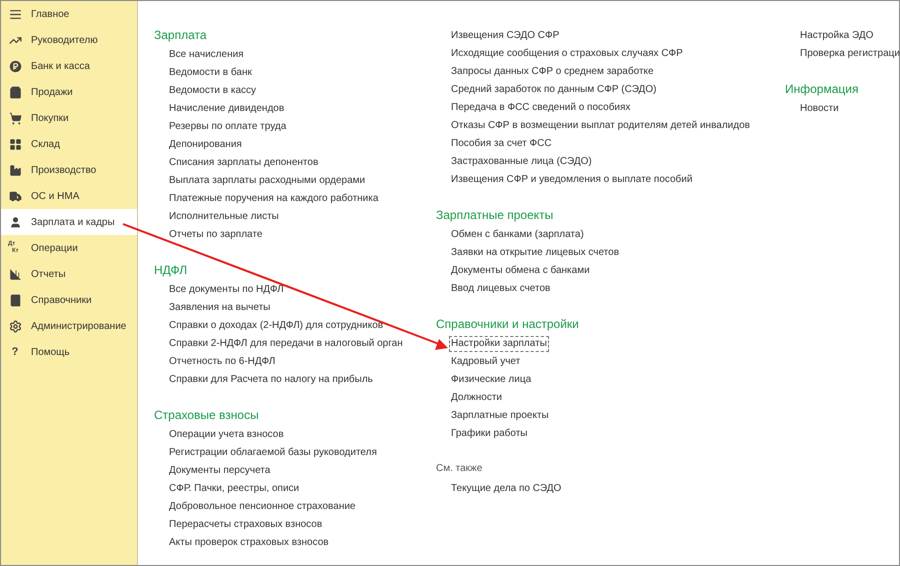 The height and width of the screenshot is (566, 900). I want to click on help-icon: ?, so click(15, 352).